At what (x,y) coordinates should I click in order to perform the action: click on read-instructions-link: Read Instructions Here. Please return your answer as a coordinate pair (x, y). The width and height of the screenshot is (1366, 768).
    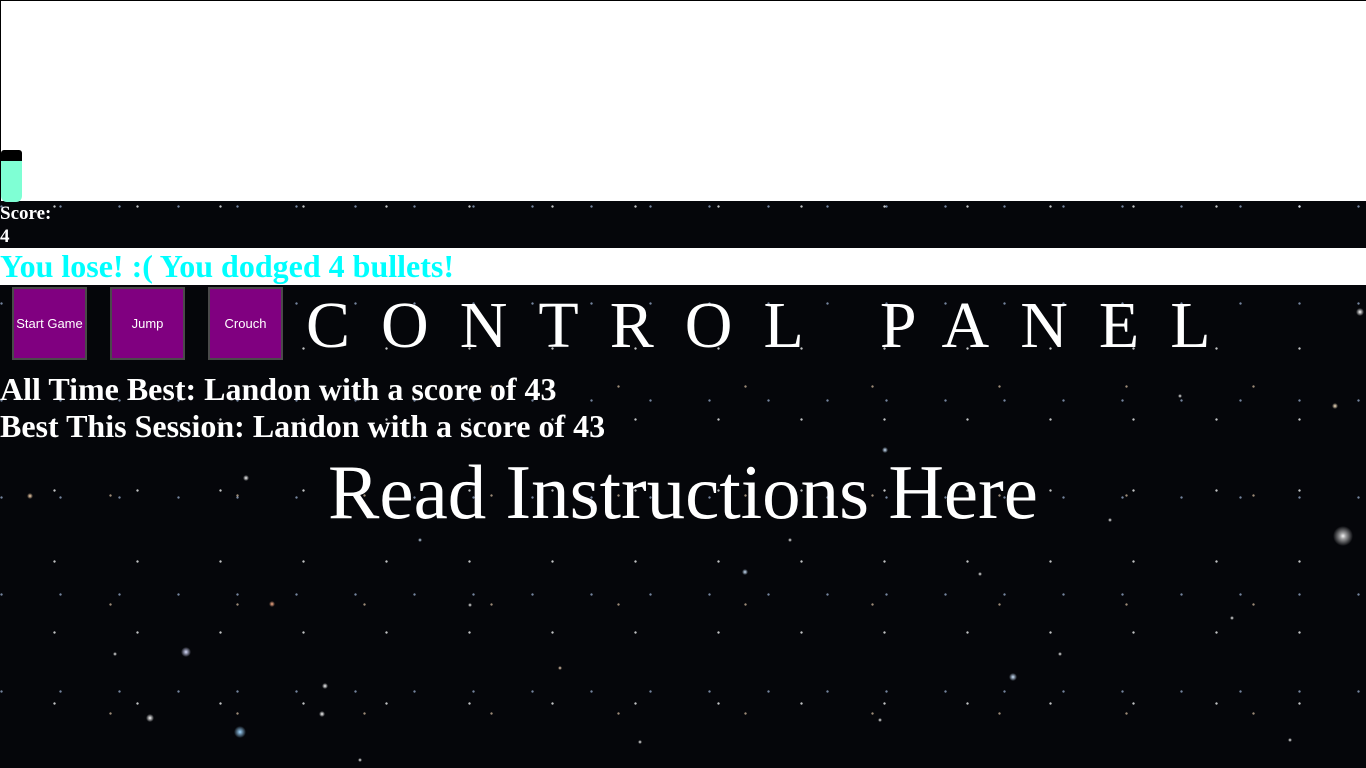
    Looking at the image, I should click on (683, 492).